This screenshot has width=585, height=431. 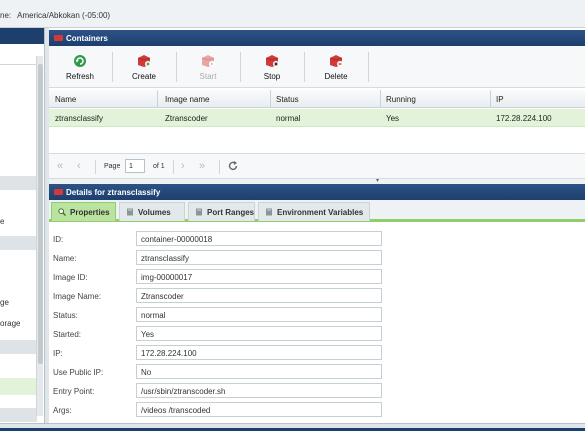 I want to click on property-row: ID: container-00000018, so click(x=317, y=238).